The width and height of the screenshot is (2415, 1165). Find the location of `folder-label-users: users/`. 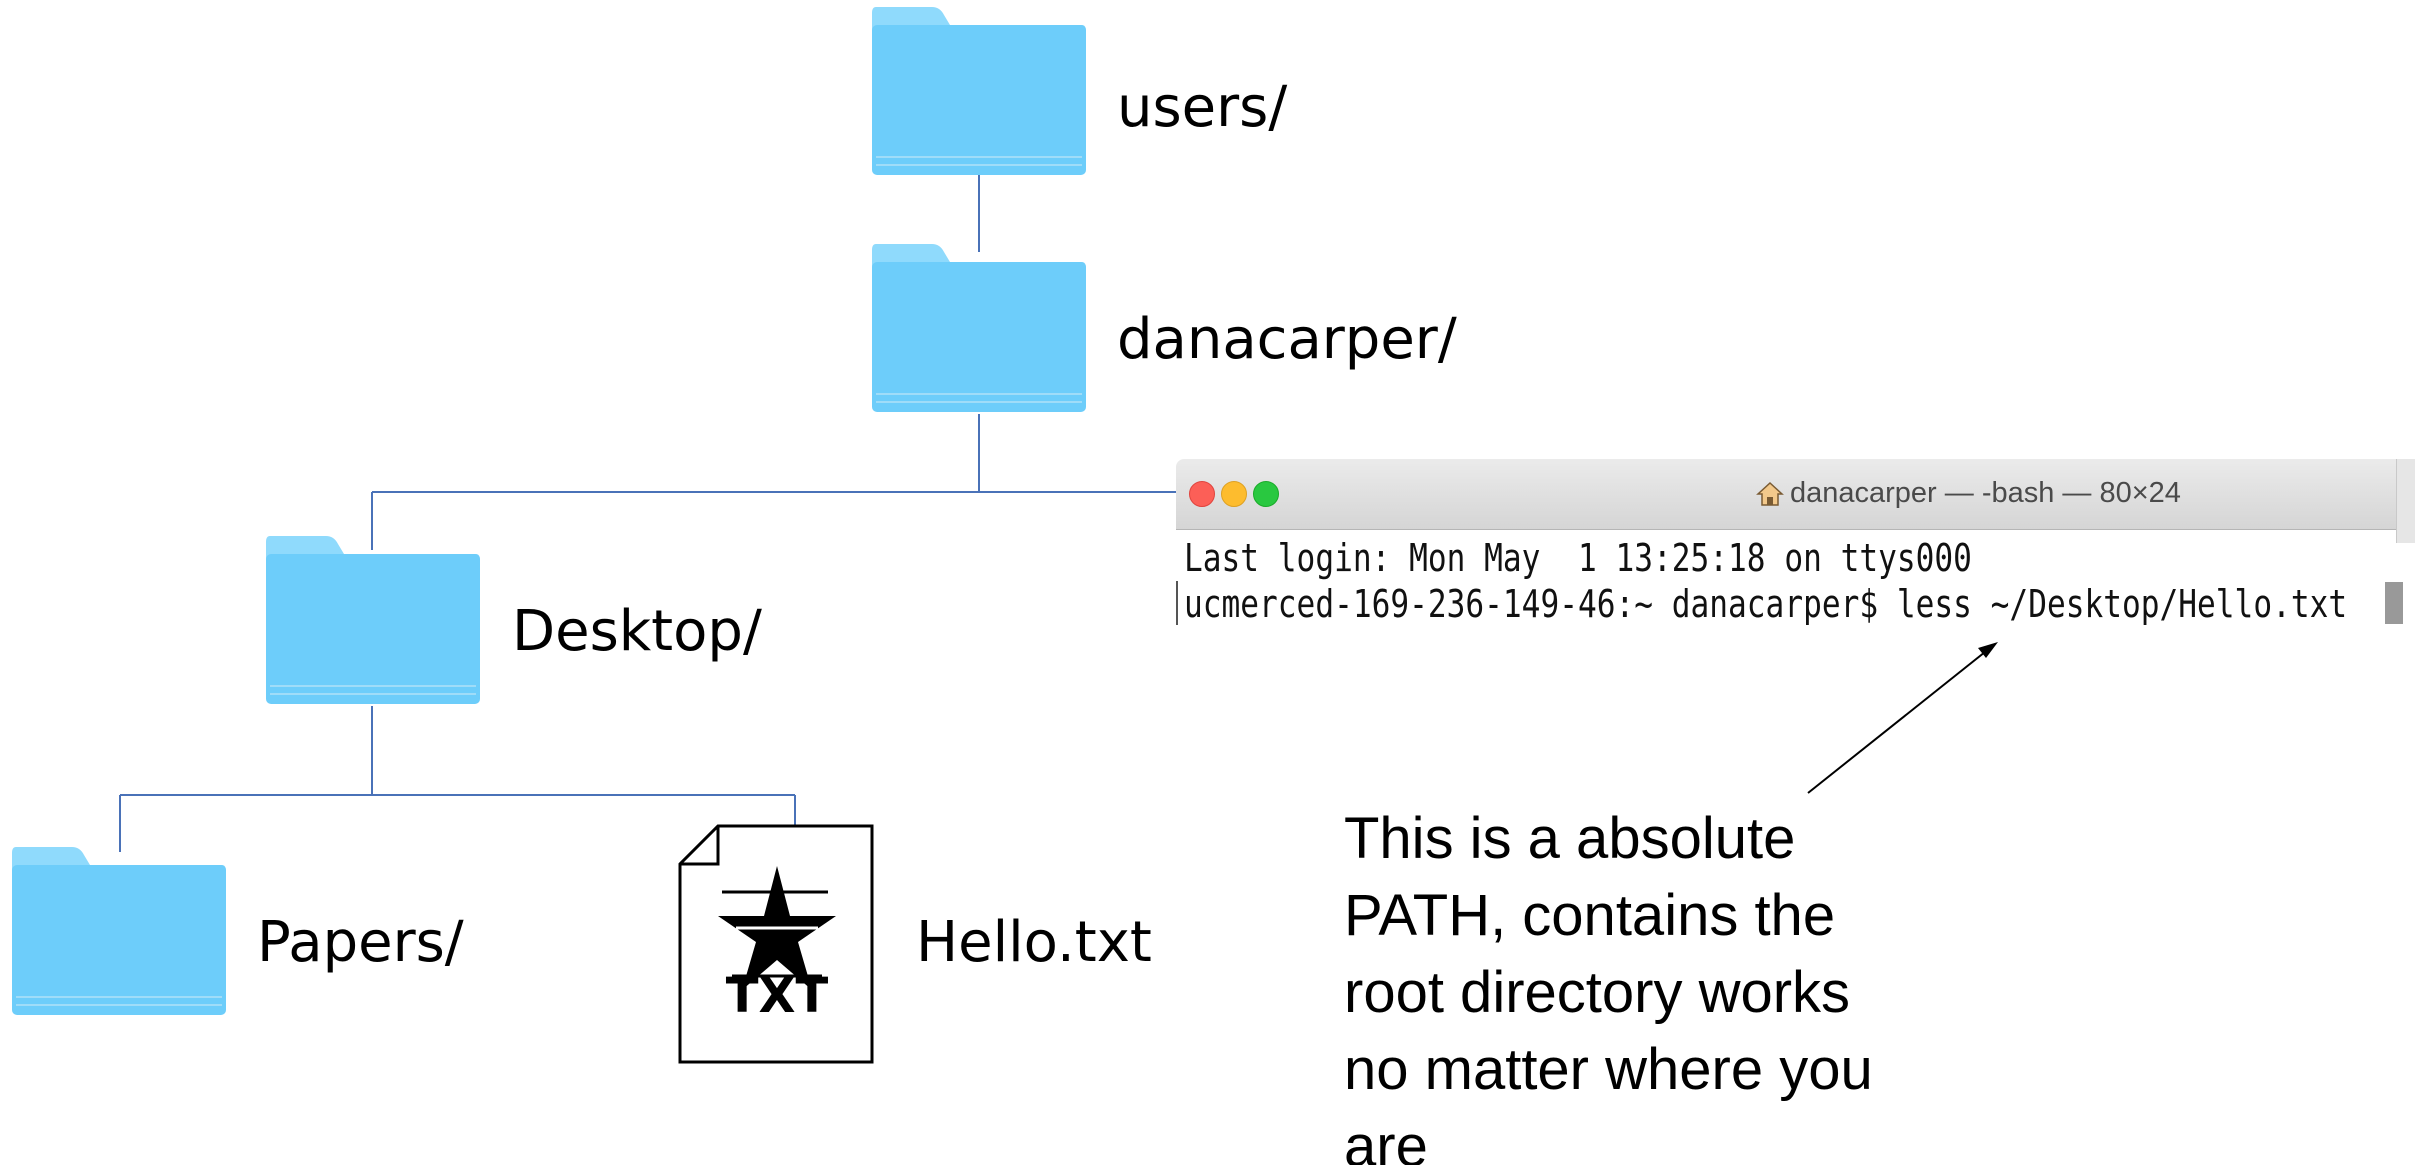

folder-label-users: users/ is located at coordinates (1202, 107).